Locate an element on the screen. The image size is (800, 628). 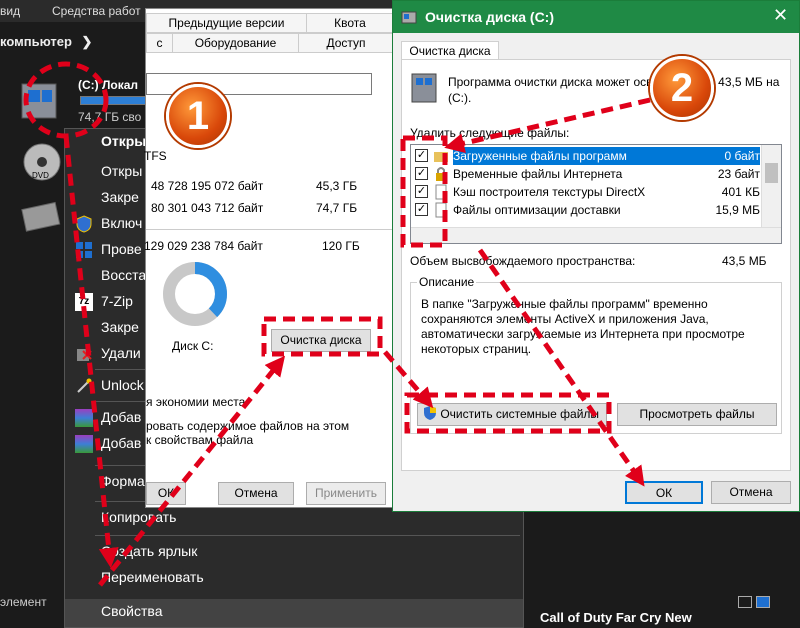
disk-label: Диск С: is located at coordinates (193, 346).